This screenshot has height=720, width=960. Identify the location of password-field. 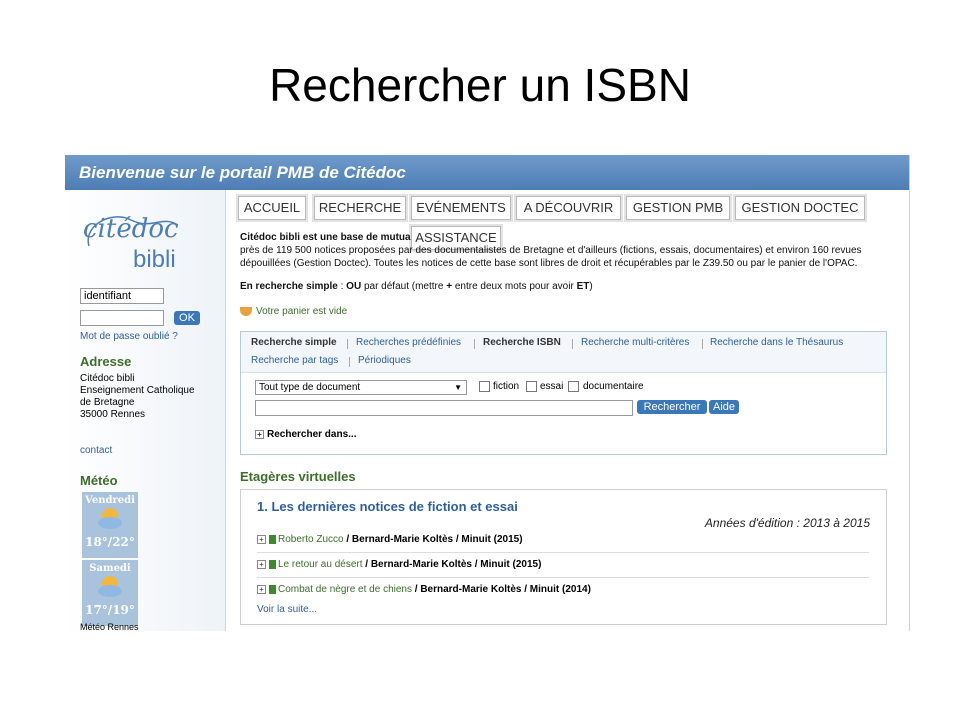
(122, 318).